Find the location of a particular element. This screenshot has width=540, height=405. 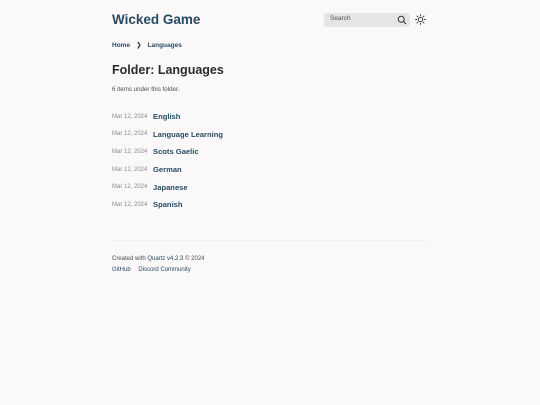

item-link-spanish: Spanish is located at coordinates (168, 204).